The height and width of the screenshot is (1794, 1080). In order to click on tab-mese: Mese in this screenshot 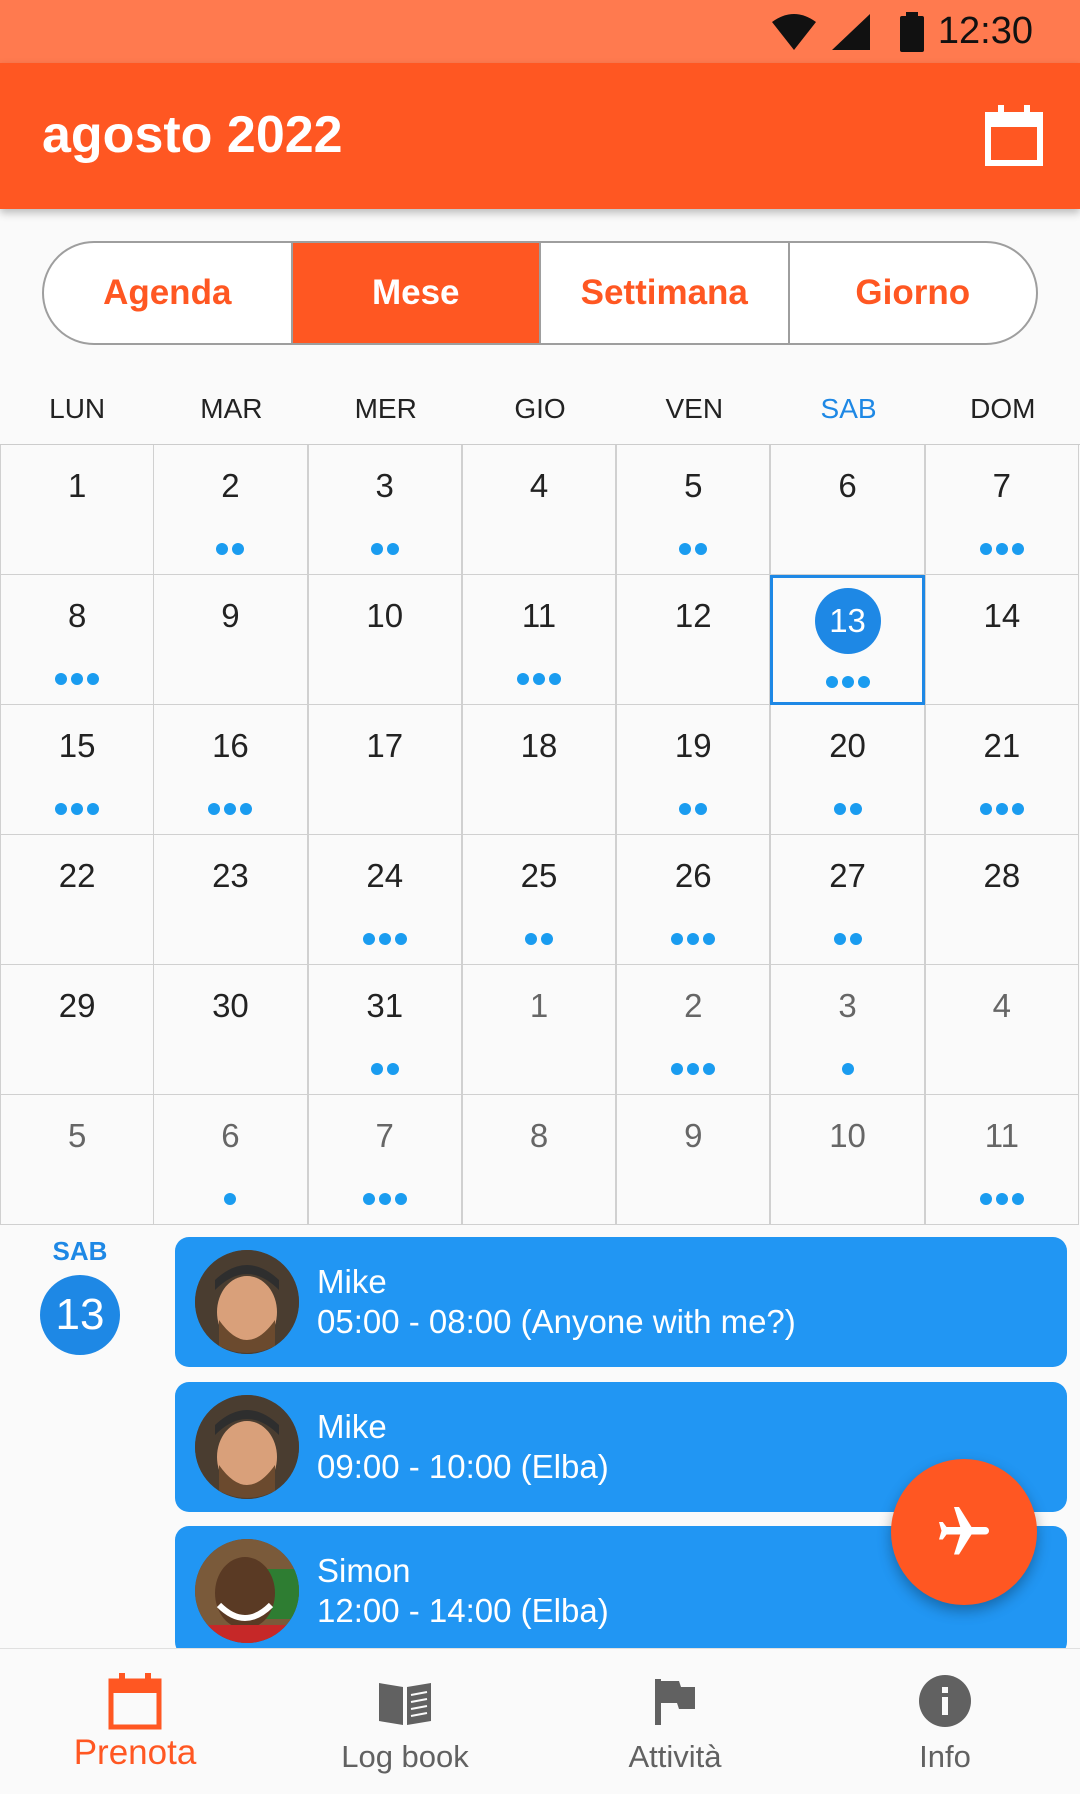, I will do `click(416, 293)`.